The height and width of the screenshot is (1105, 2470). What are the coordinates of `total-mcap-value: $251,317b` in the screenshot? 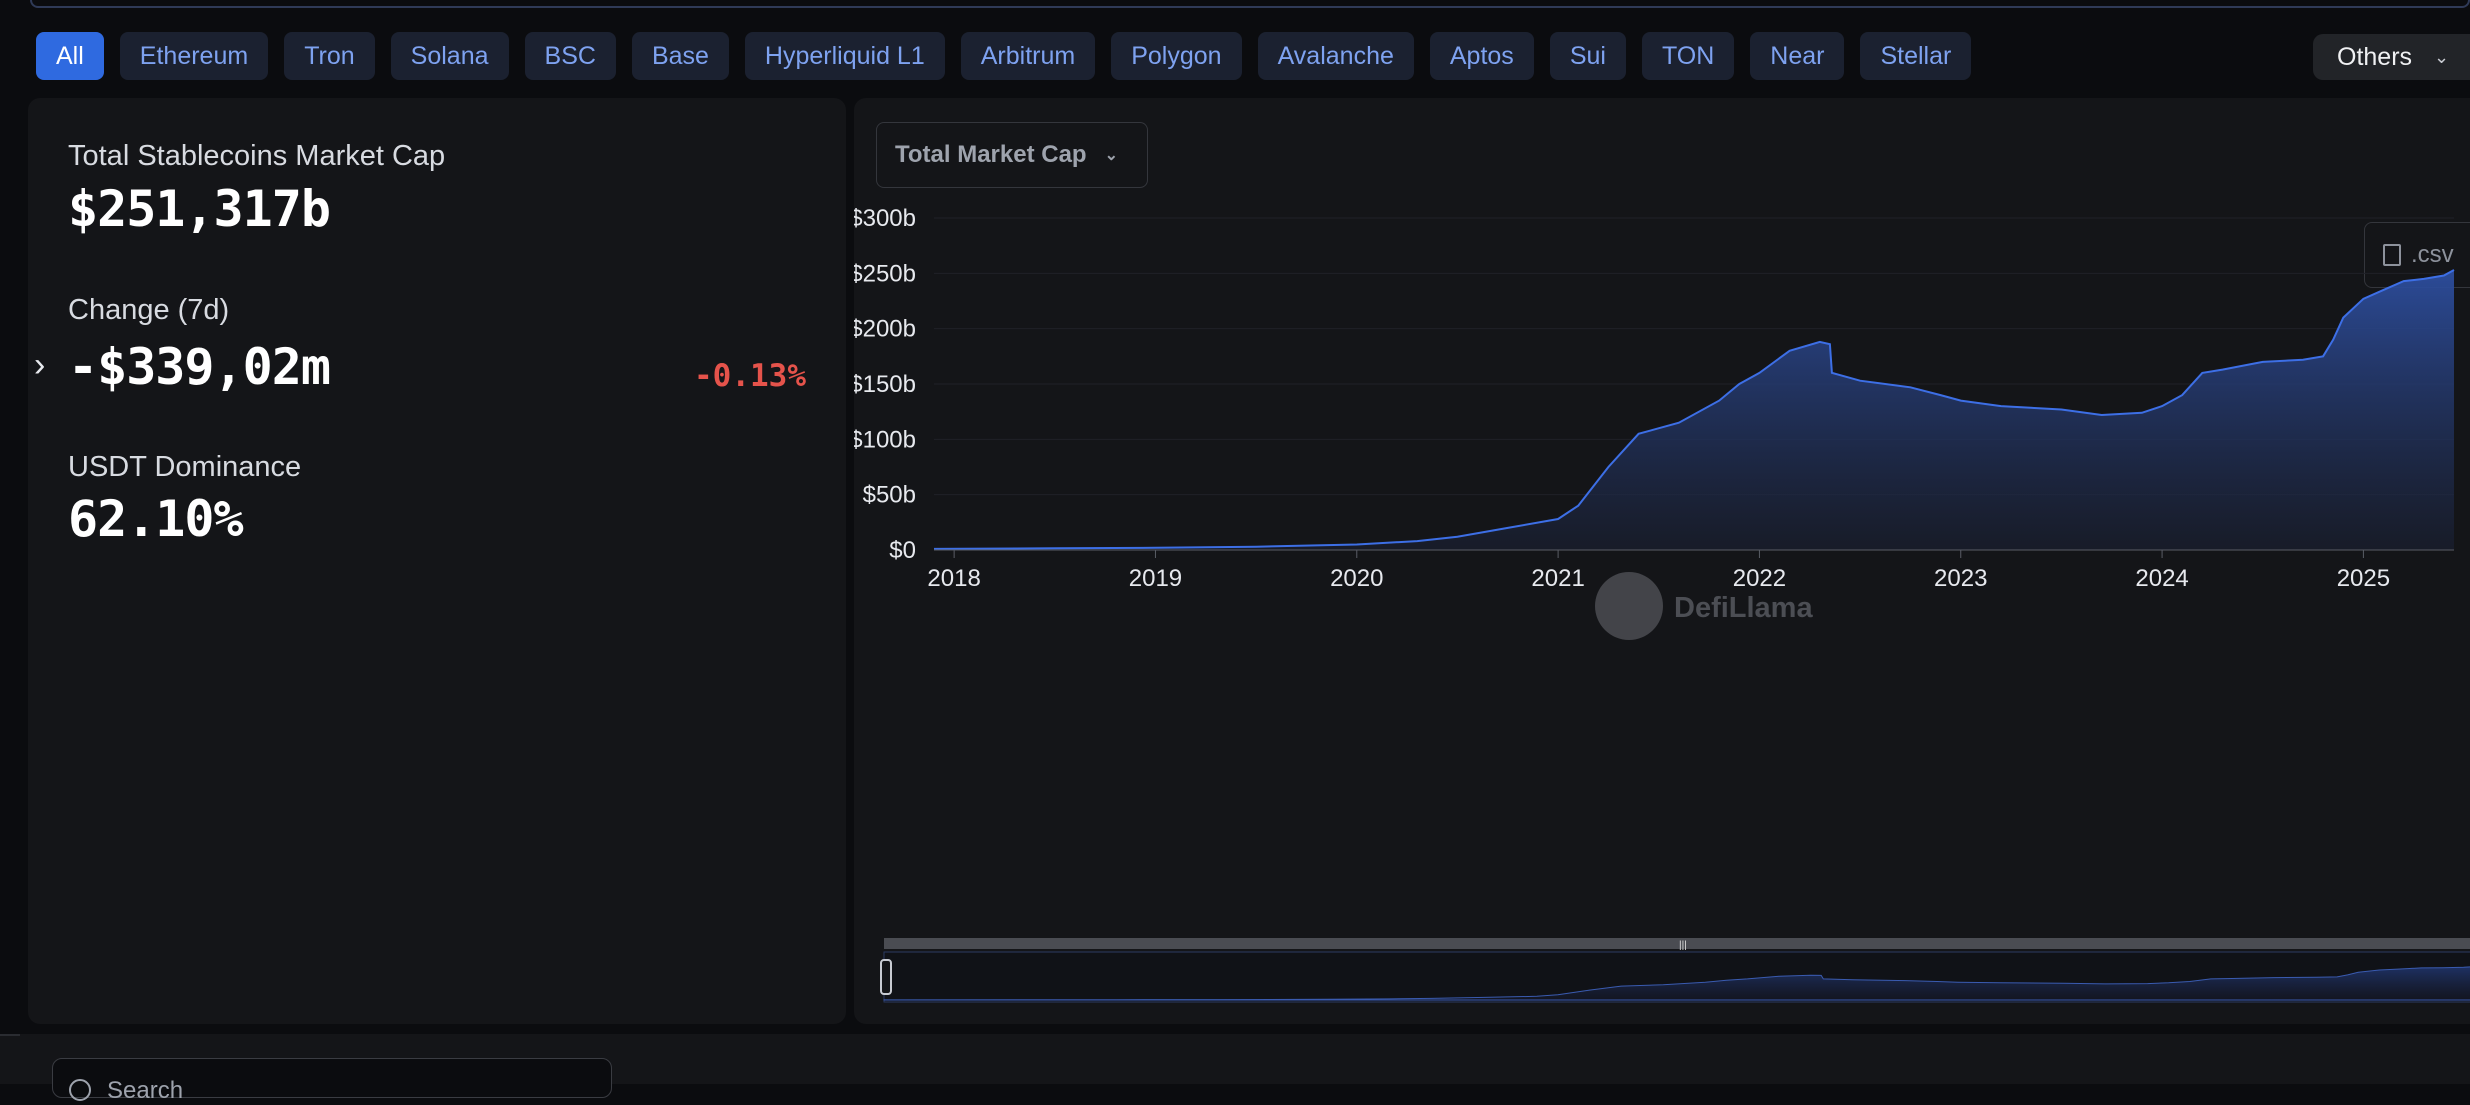 It's located at (199, 209).